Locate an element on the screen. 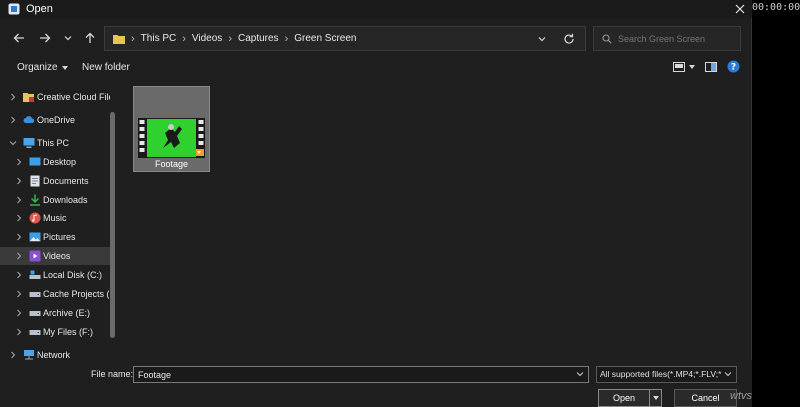  up-button is located at coordinates (90, 38).